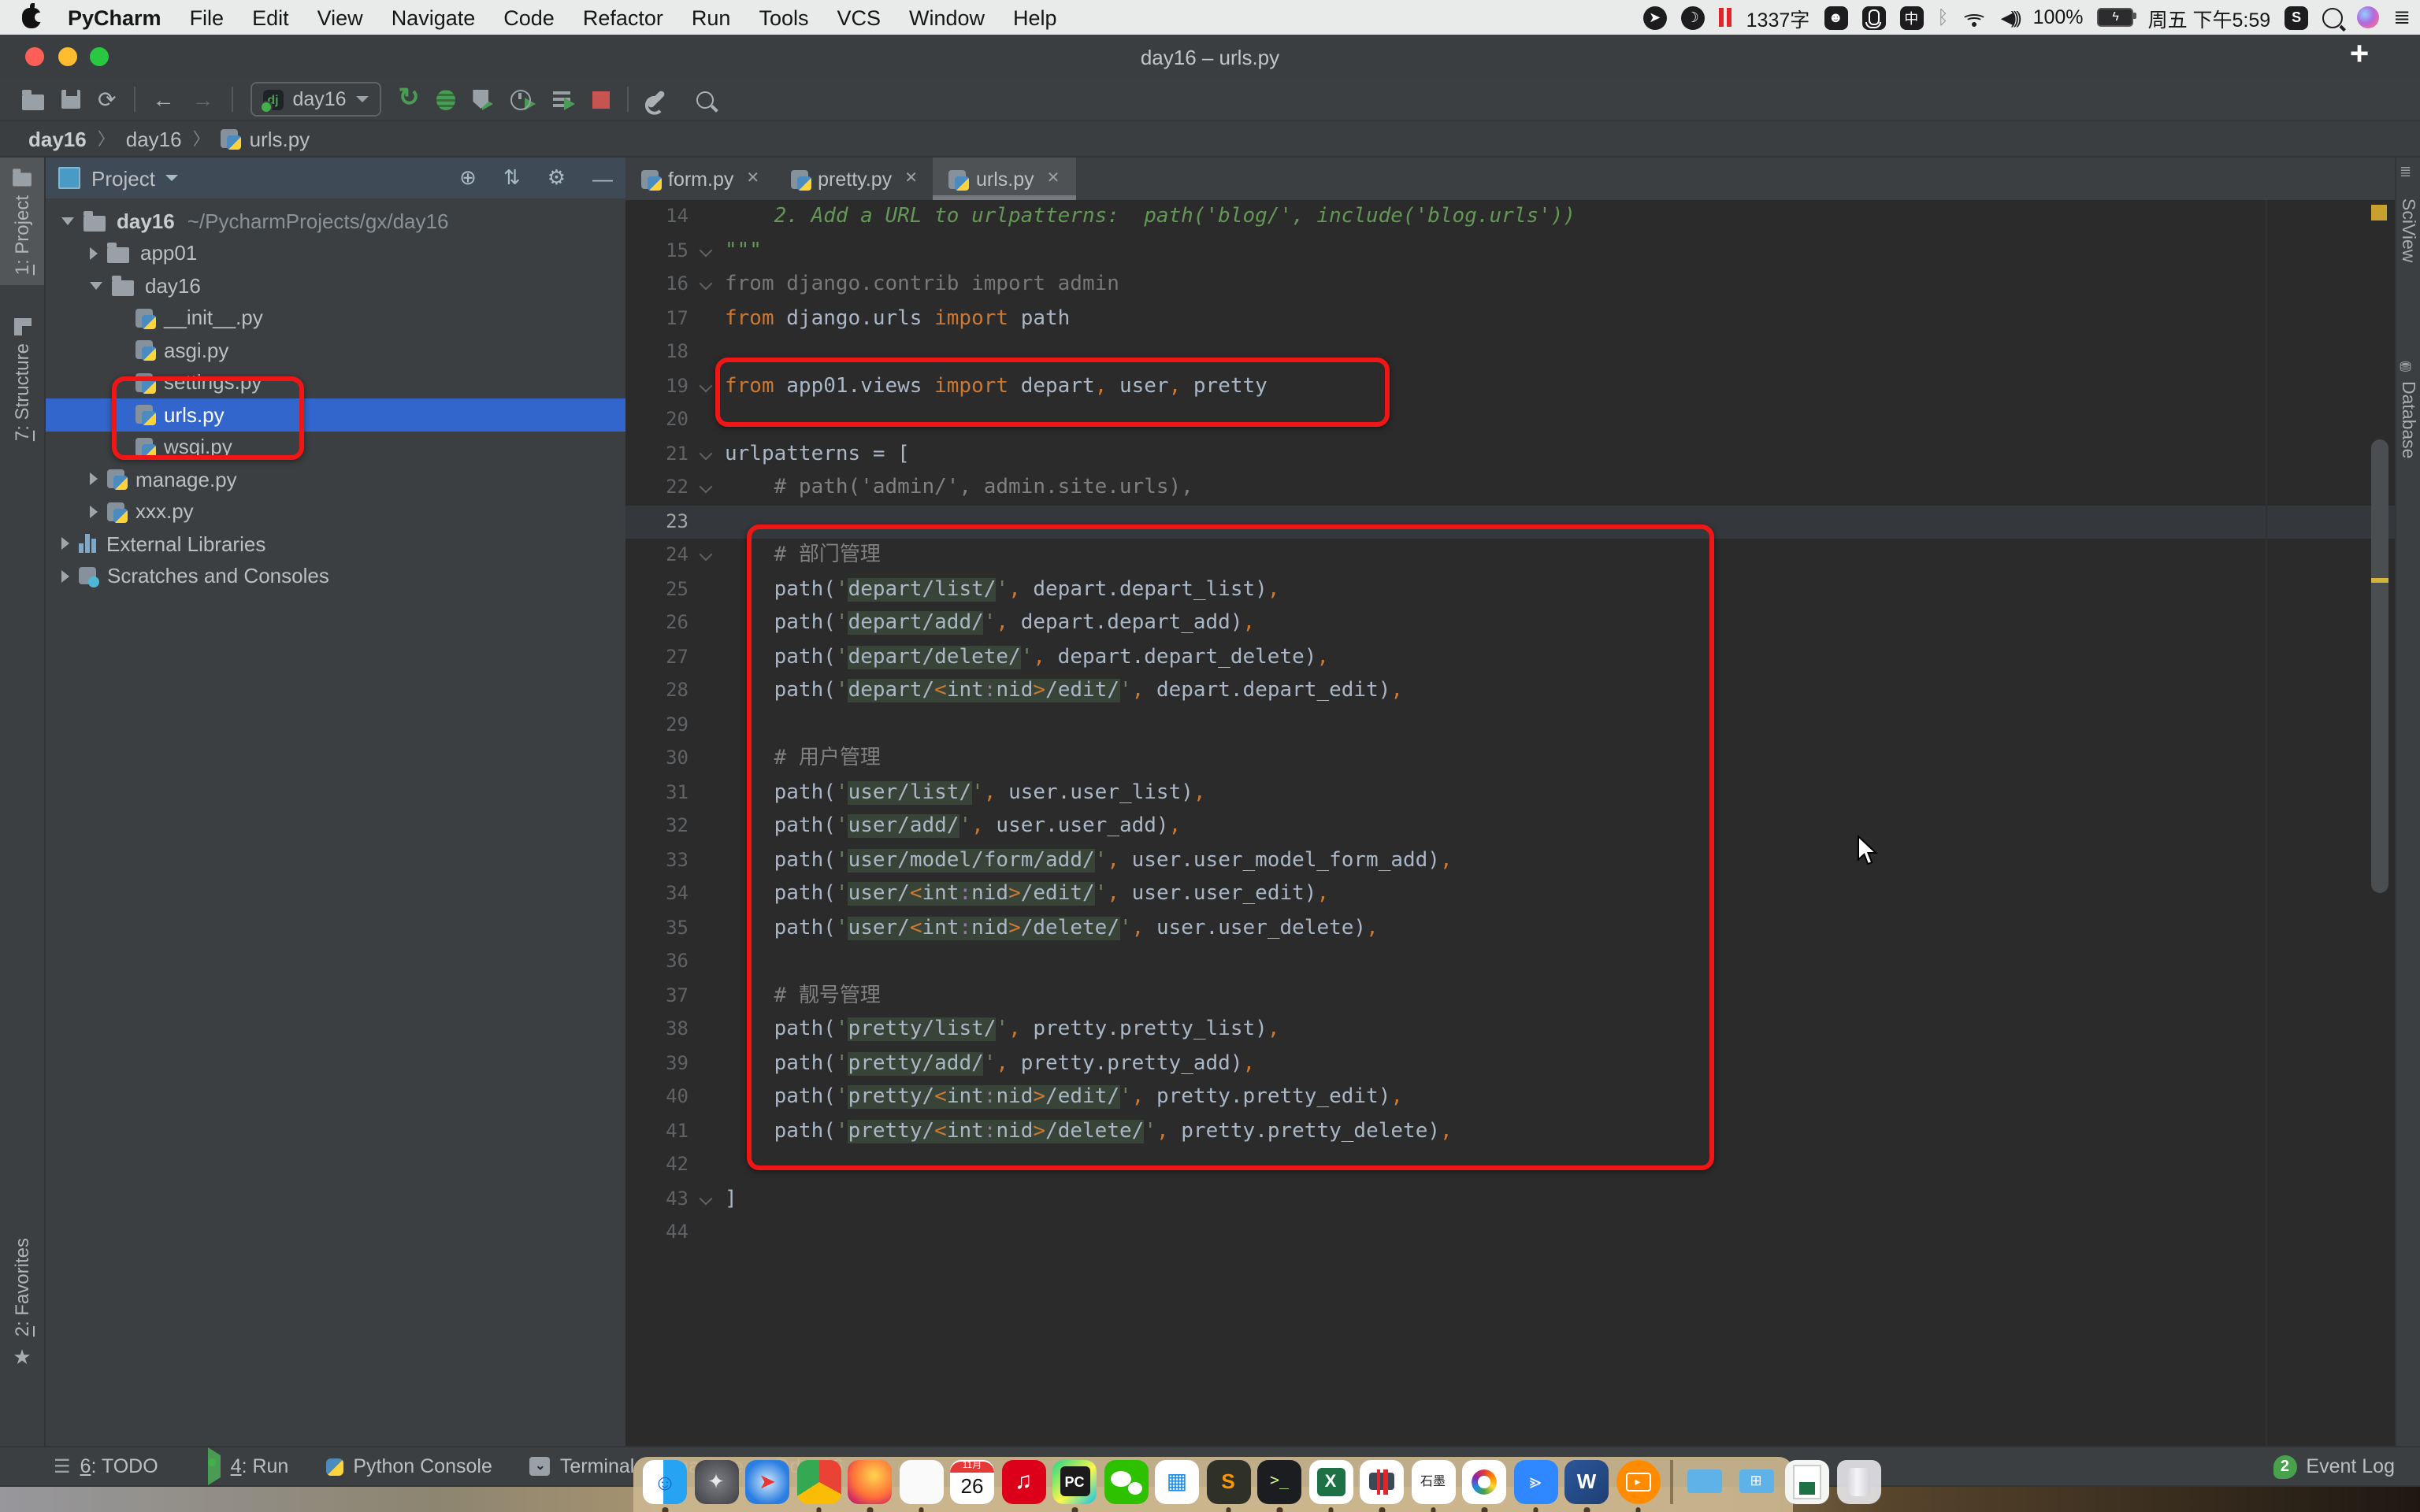 The width and height of the screenshot is (2420, 1512). Describe the element at coordinates (657, 1030) in the screenshot. I see `line-number: 38` at that location.